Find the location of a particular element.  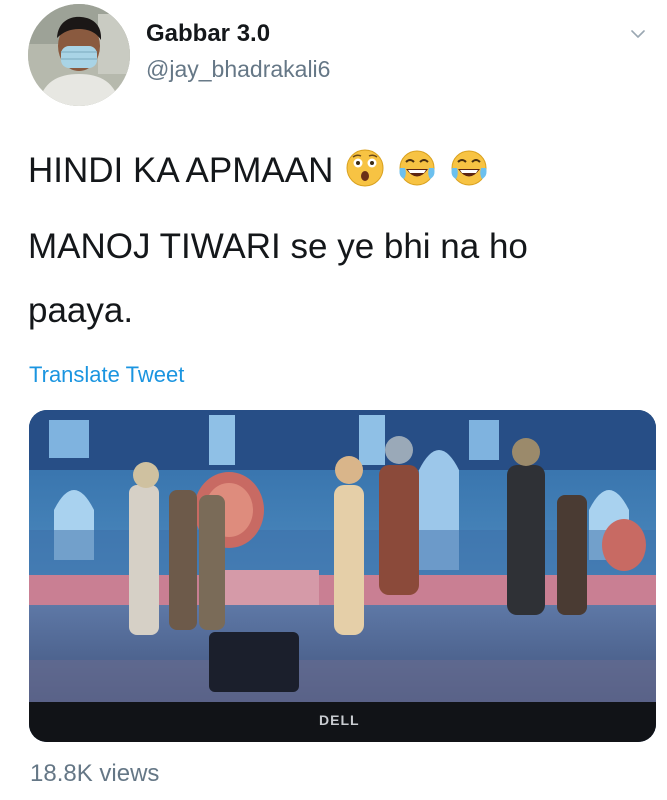

emoji-group is located at coordinates (417, 172).